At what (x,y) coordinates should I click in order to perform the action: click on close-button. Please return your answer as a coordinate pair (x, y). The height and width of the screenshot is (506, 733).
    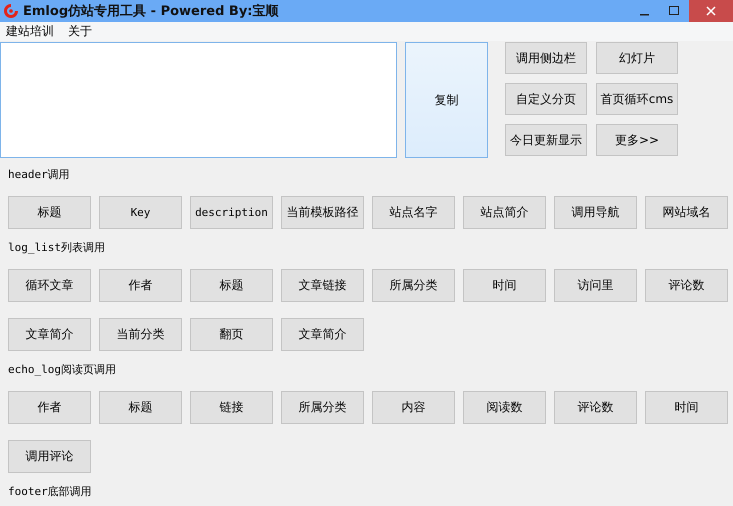
    Looking at the image, I should click on (711, 11).